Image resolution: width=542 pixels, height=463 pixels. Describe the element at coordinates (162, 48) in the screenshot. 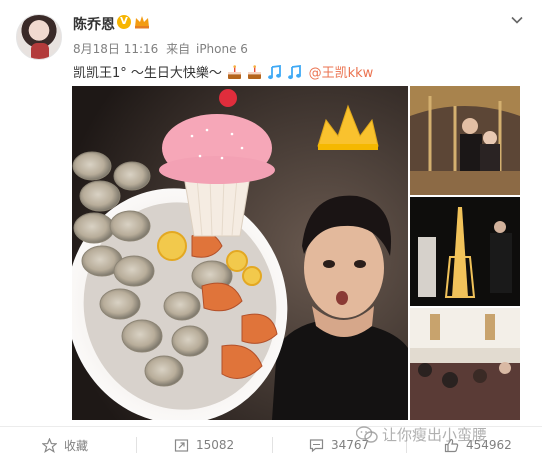

I see `post-meta: 8月18日 11:16 来自 iPhone 6` at that location.